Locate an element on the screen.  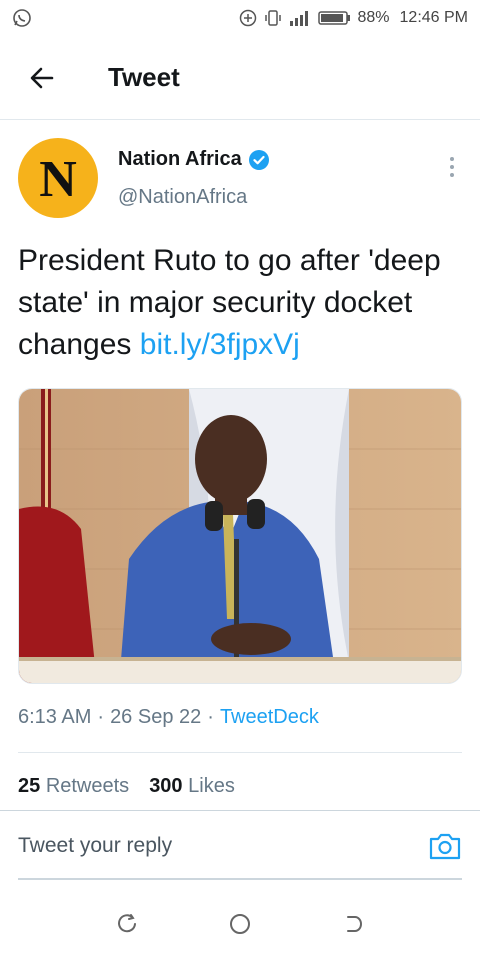
arrow-left-icon is located at coordinates (42, 77).